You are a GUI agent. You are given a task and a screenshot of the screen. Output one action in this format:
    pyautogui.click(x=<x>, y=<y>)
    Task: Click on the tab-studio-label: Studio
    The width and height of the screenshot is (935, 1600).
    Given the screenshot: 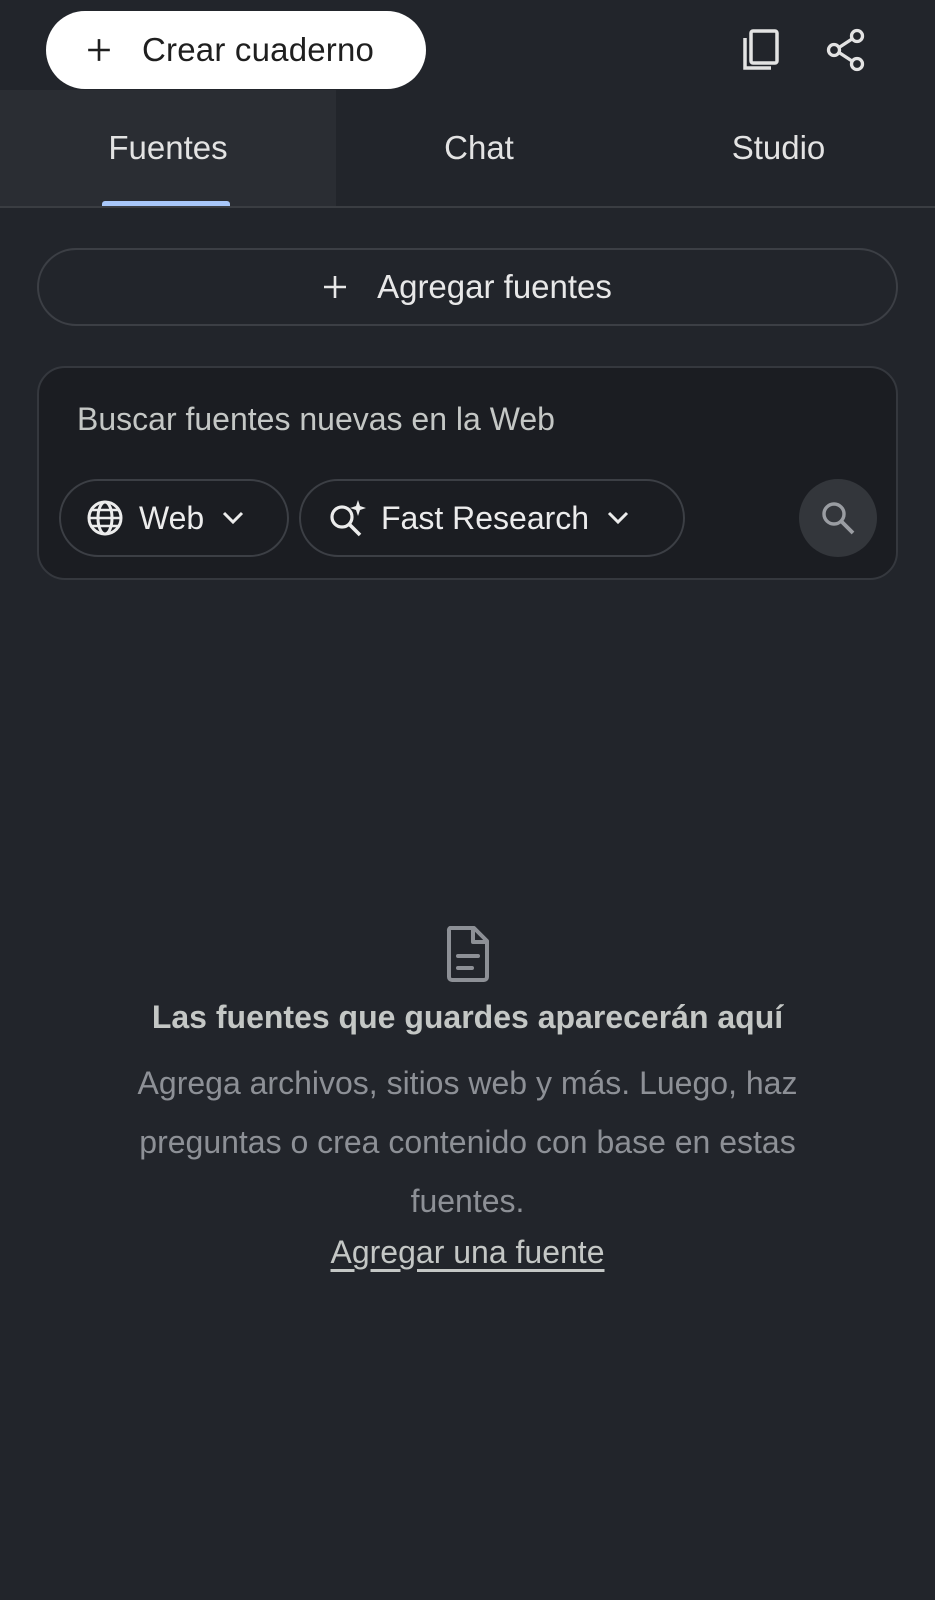 What is the action you would take?
    pyautogui.click(x=778, y=147)
    